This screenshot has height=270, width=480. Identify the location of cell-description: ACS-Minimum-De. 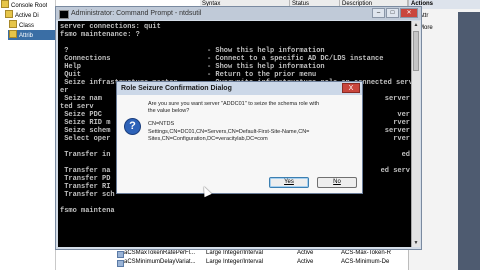
(365, 262).